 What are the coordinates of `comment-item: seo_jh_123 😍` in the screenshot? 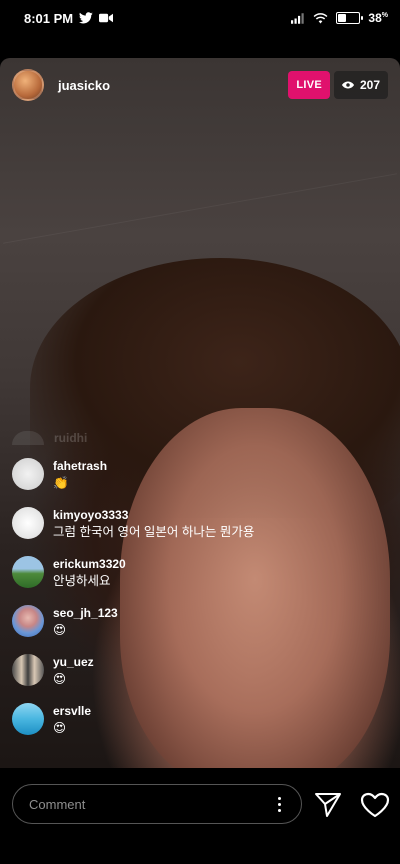 It's located at (177, 622).